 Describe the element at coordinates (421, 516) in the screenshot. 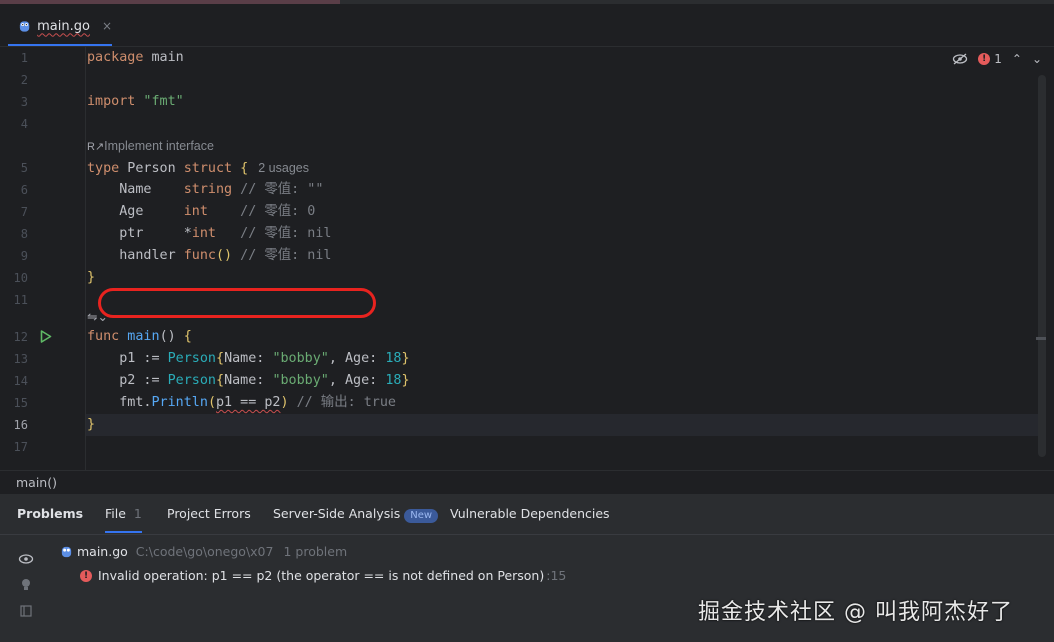

I see `new-badge: New` at that location.